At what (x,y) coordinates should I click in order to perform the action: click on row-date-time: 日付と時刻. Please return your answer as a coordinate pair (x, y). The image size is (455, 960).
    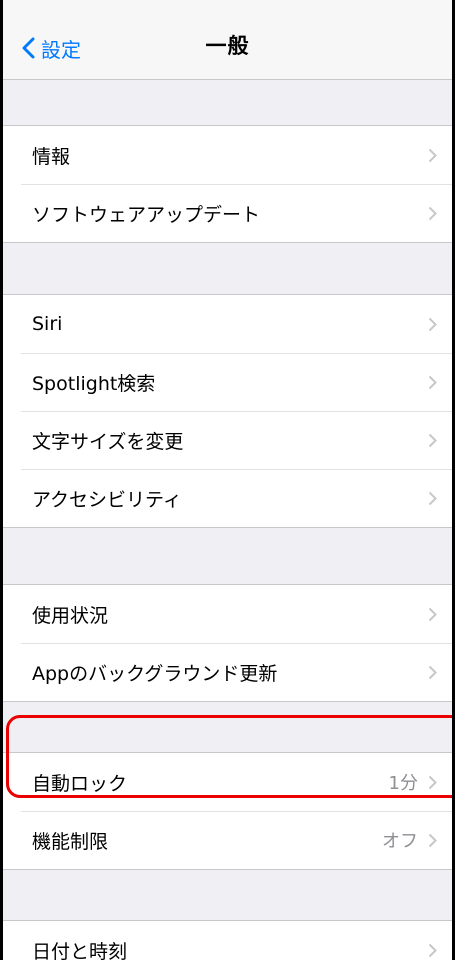
    Looking at the image, I should click on (227, 940).